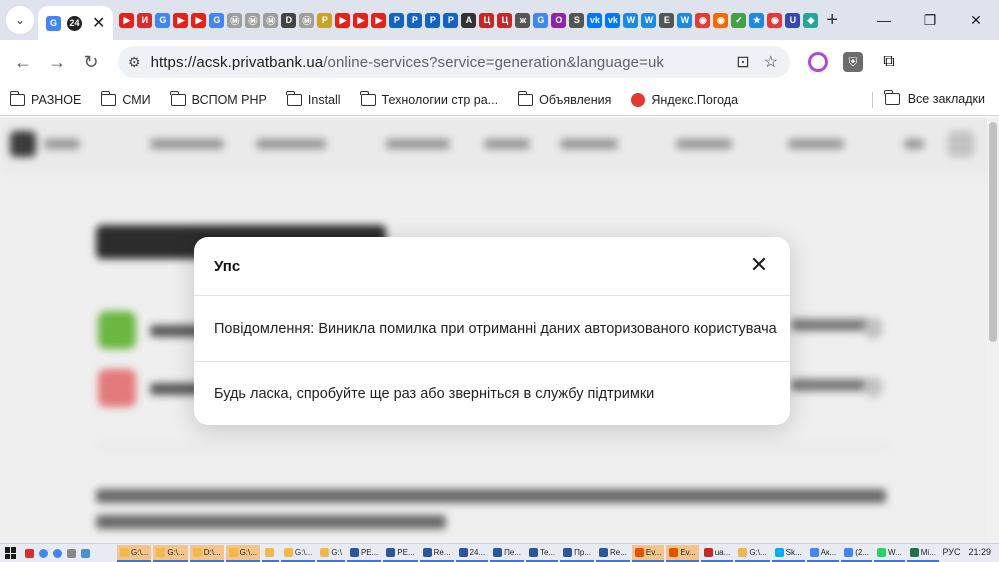 The height and width of the screenshot is (562, 999). What do you see at coordinates (793, 20) in the screenshot?
I see `pinned-tab-favicon-icon: U` at bounding box center [793, 20].